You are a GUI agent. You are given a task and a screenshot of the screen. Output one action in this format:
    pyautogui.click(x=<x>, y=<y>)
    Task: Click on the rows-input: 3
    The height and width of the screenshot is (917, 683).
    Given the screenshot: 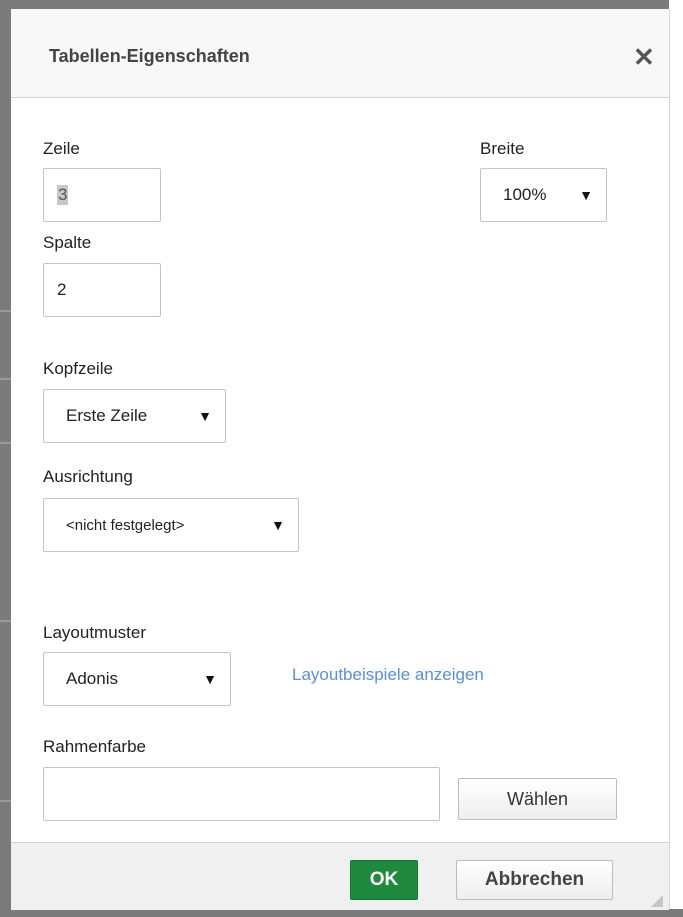 What is the action you would take?
    pyautogui.click(x=102, y=195)
    